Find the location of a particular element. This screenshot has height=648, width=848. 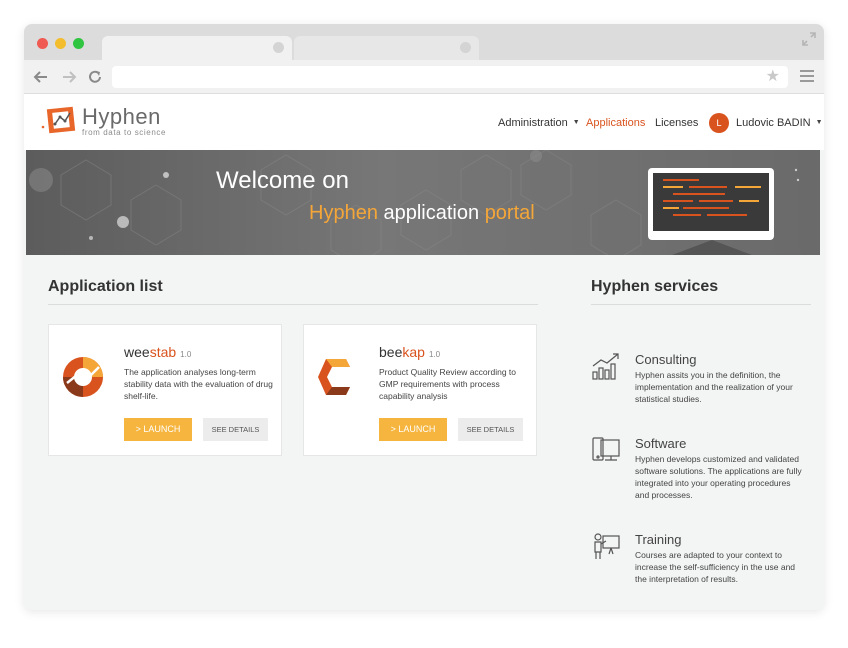

monitor-illustration is located at coordinates (711, 204).